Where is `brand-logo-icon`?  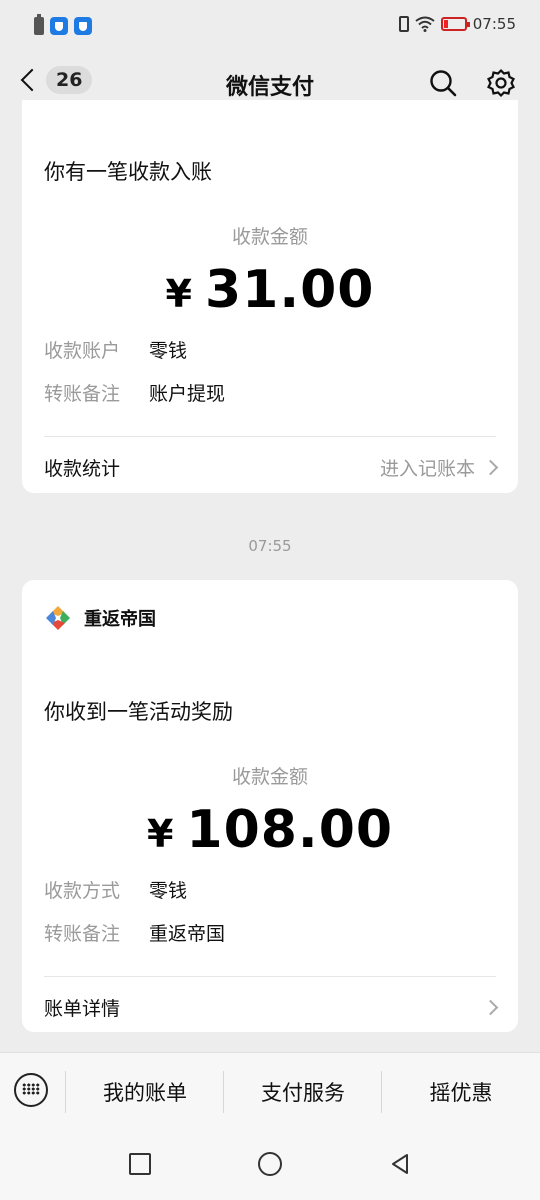
brand-logo-icon is located at coordinates (58, 618).